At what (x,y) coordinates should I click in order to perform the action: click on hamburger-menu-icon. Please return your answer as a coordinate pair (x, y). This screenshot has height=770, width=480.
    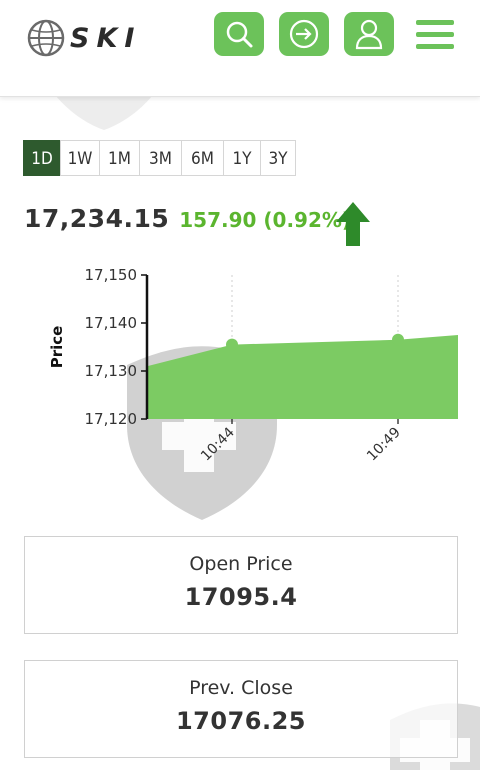
    Looking at the image, I should click on (434, 35).